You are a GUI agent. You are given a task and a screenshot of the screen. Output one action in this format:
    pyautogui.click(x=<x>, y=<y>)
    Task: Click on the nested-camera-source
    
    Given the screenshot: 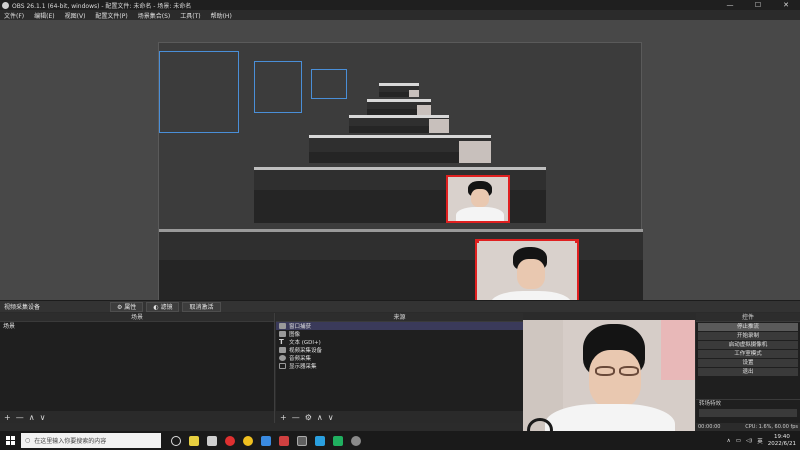 What is the action you would take?
    pyautogui.click(x=478, y=199)
    